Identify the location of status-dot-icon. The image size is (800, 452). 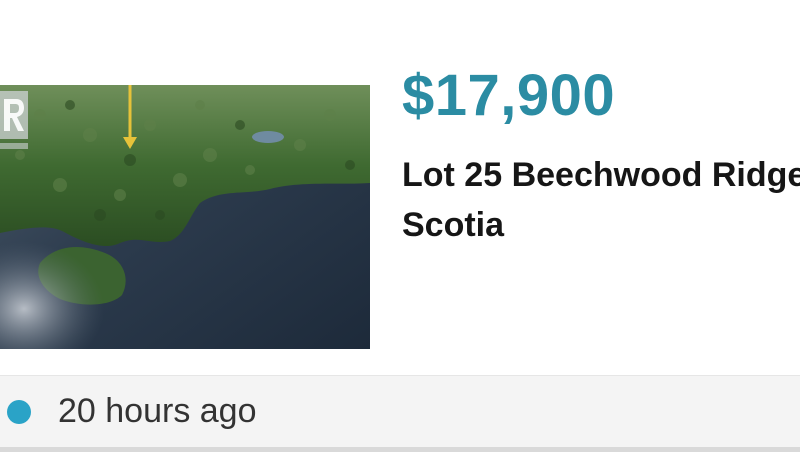
(19, 412).